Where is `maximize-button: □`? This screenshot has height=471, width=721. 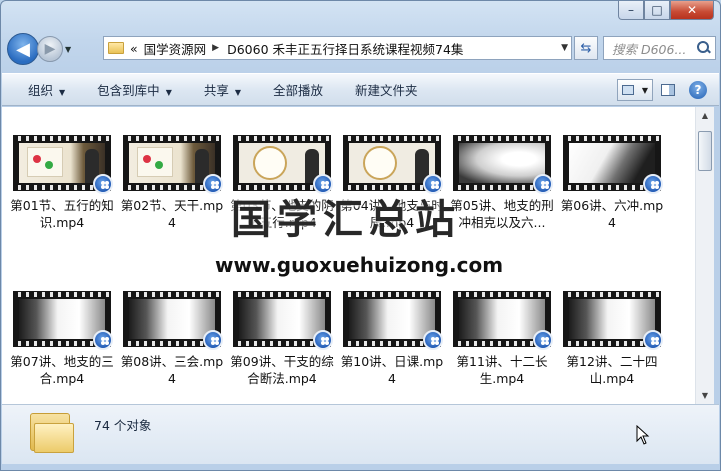 maximize-button: □ is located at coordinates (657, 10).